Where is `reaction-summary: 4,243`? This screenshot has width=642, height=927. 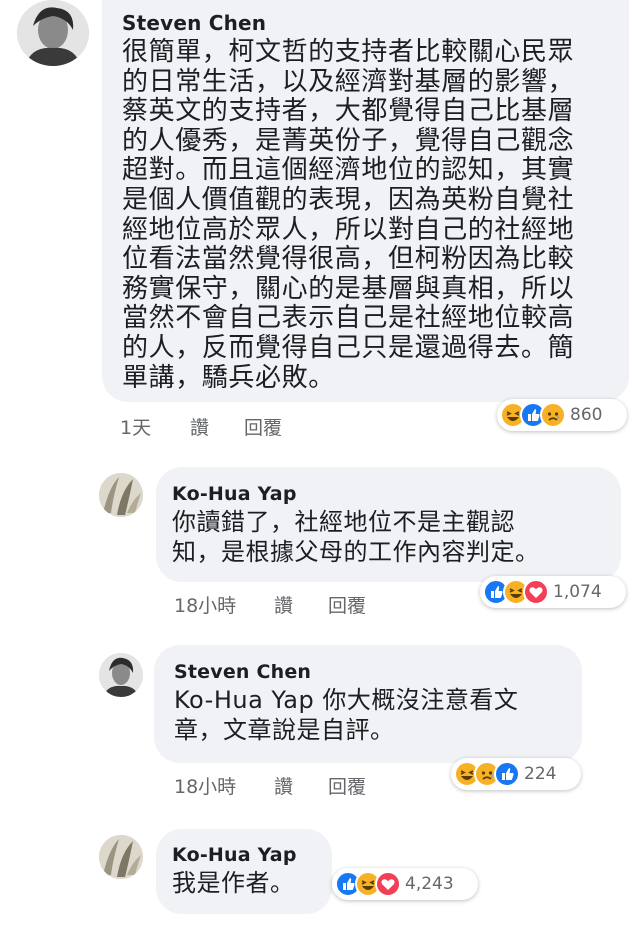
reaction-summary: 4,243 is located at coordinates (405, 884).